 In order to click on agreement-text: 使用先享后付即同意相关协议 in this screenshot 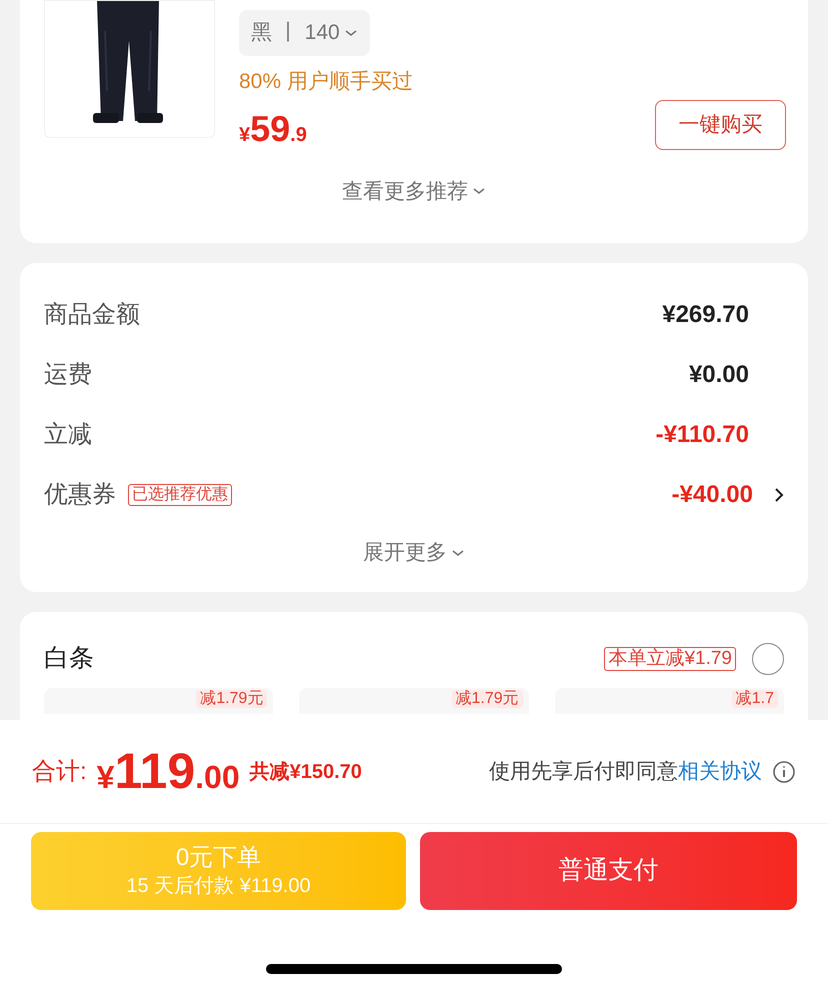, I will do `click(625, 771)`.